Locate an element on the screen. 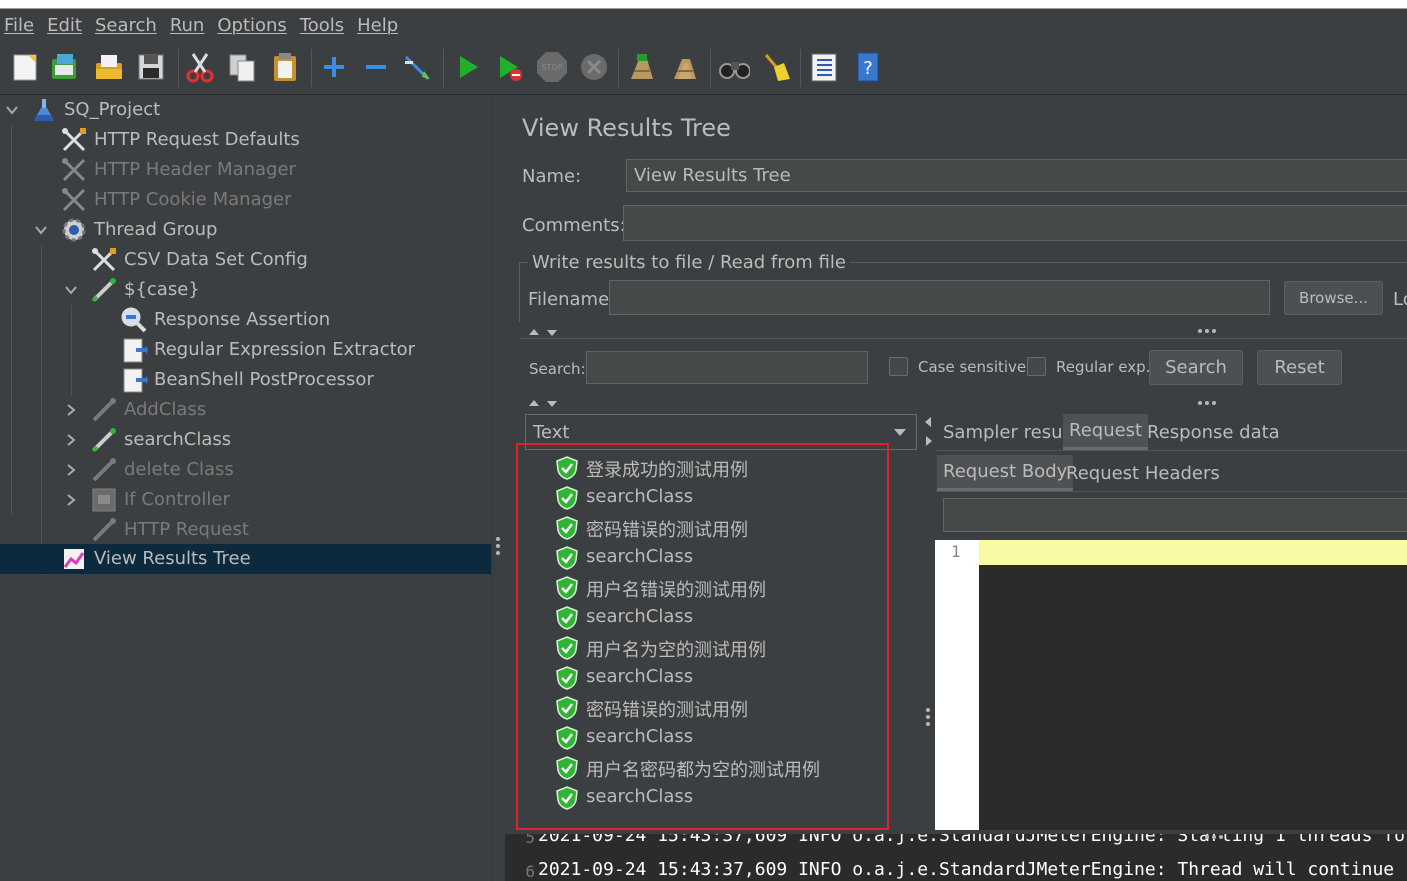  clear-icon is located at coordinates (641, 67).